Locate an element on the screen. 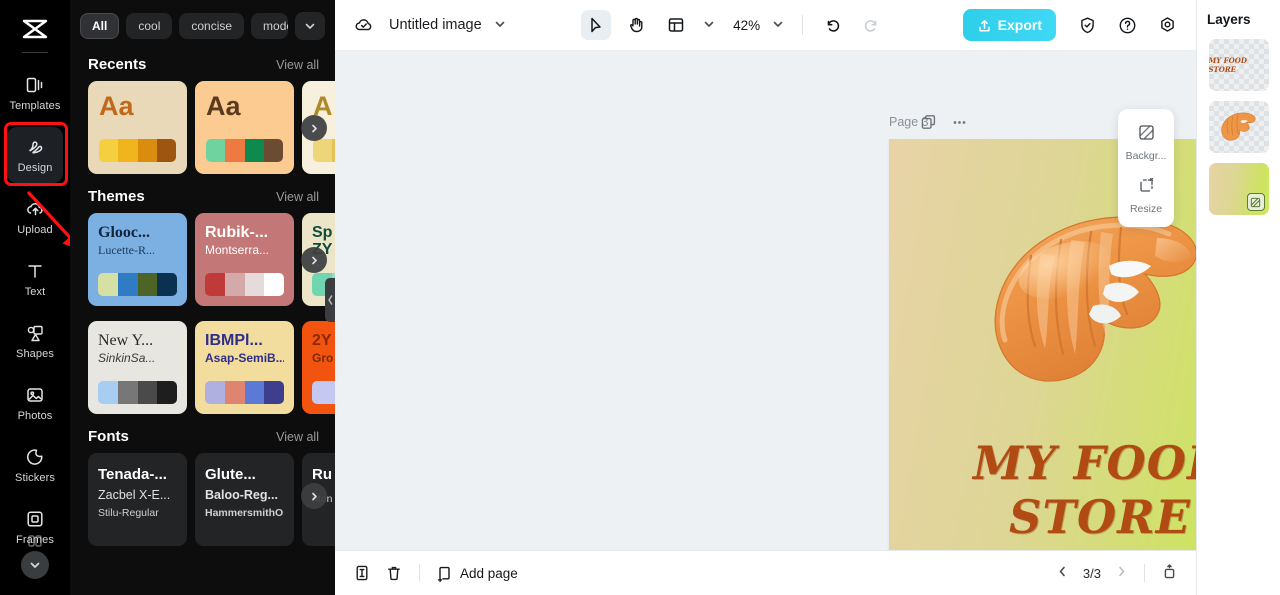 This screenshot has height=595, width=1280. prev-page-button is located at coordinates (1062, 573).